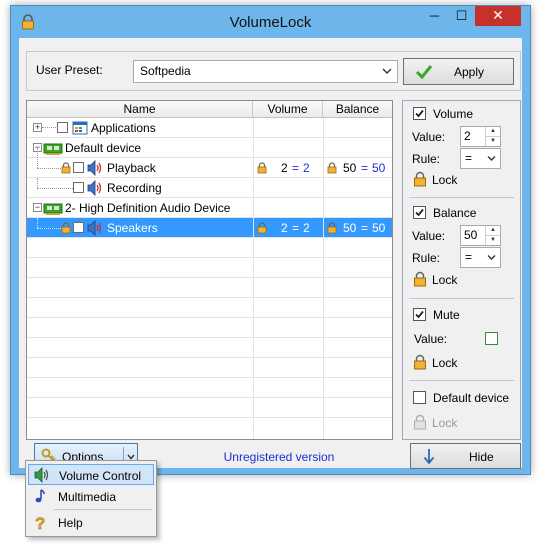  What do you see at coordinates (419, 314) in the screenshot?
I see `mute-checkbox` at bounding box center [419, 314].